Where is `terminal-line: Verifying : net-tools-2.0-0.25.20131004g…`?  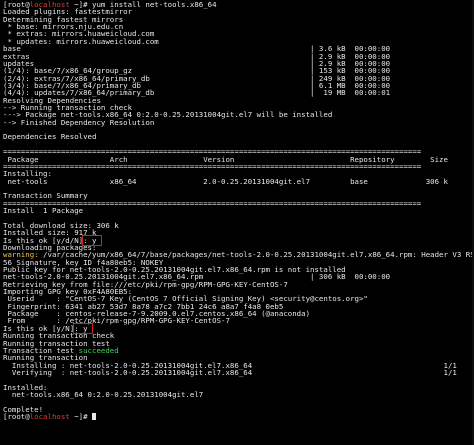 terminal-line: Verifying : net-tools-2.0-0.25.20131004g… is located at coordinates (238, 372).